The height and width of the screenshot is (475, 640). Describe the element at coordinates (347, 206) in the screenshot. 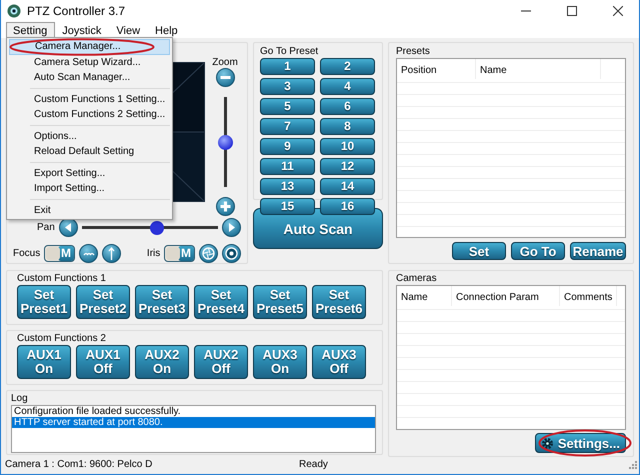

I see `preset-button: 16` at that location.